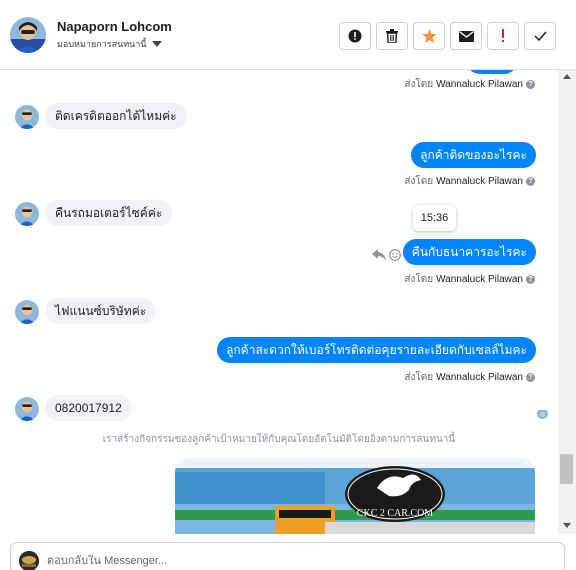 Image resolution: width=576 pixels, height=570 pixels. I want to click on incoming-bubble: ไฟแนนซ์บริษัทค่ะ, so click(101, 311).